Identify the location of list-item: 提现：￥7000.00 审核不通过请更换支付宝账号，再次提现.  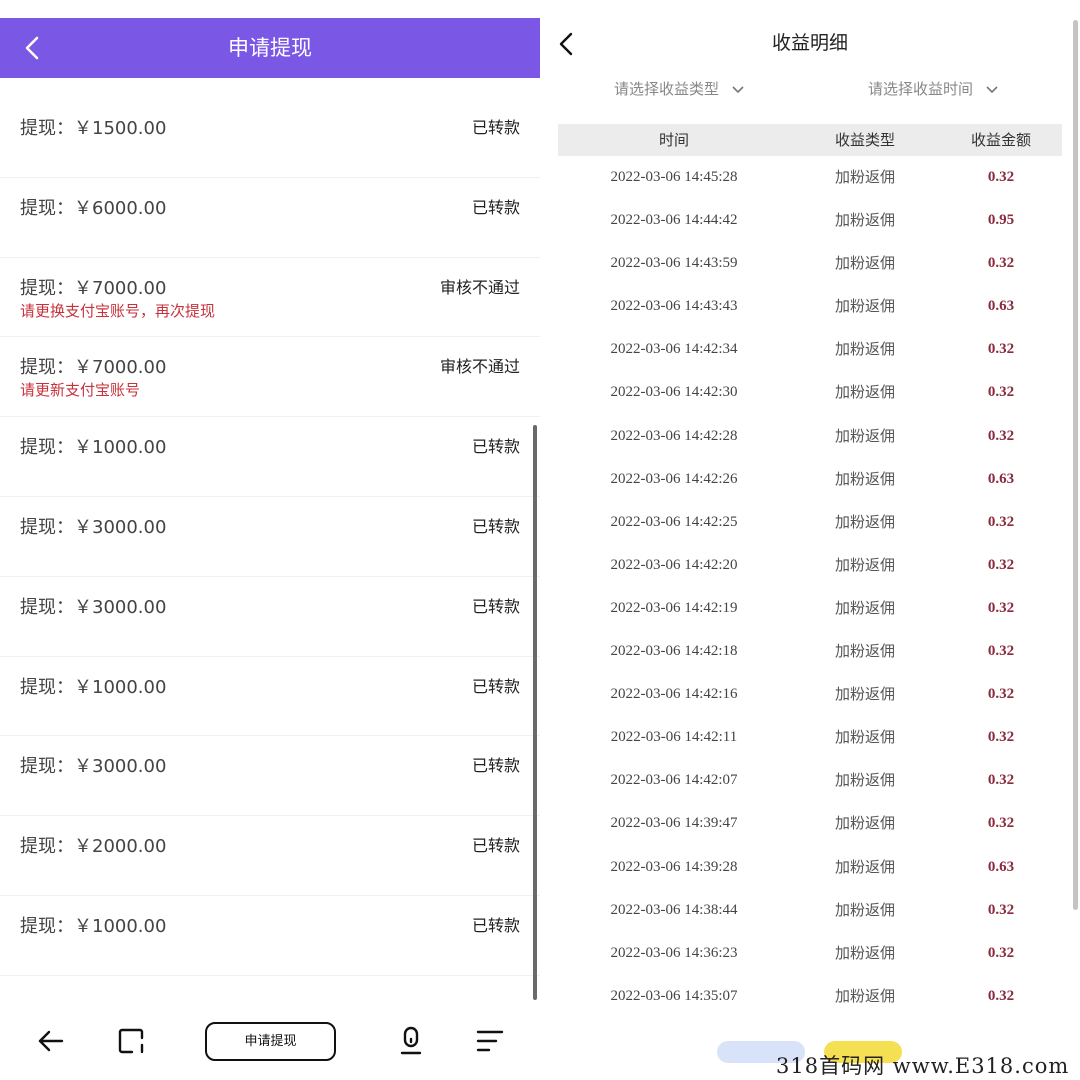
(270, 298).